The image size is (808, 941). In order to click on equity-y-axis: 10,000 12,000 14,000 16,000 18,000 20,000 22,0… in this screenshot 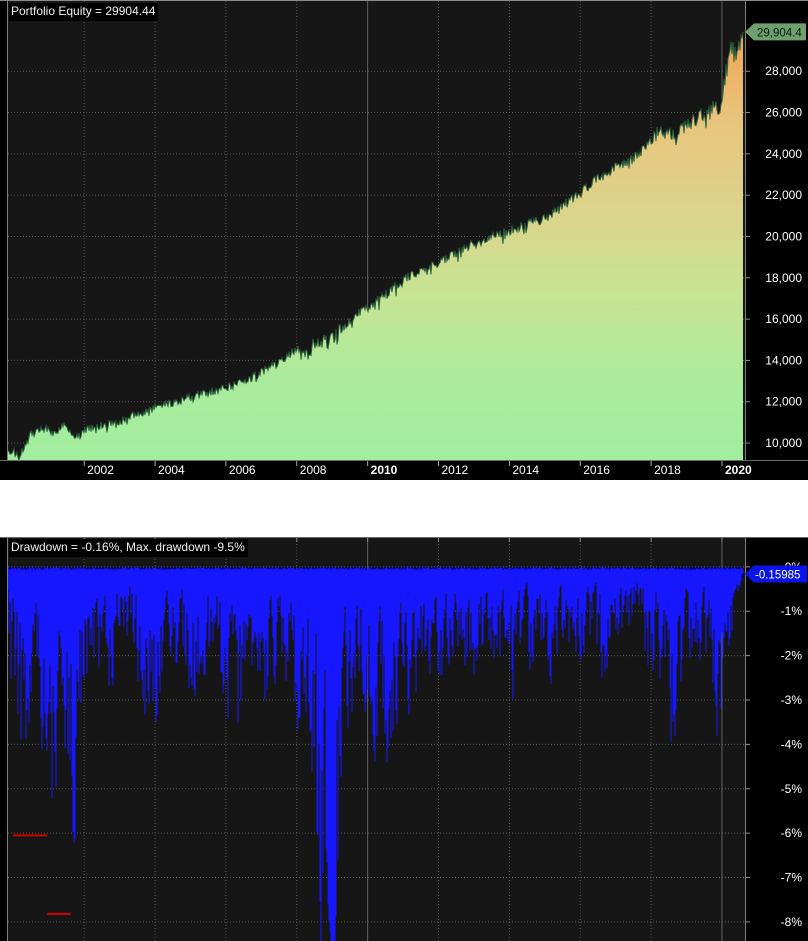, I will do `click(773, 257)`.